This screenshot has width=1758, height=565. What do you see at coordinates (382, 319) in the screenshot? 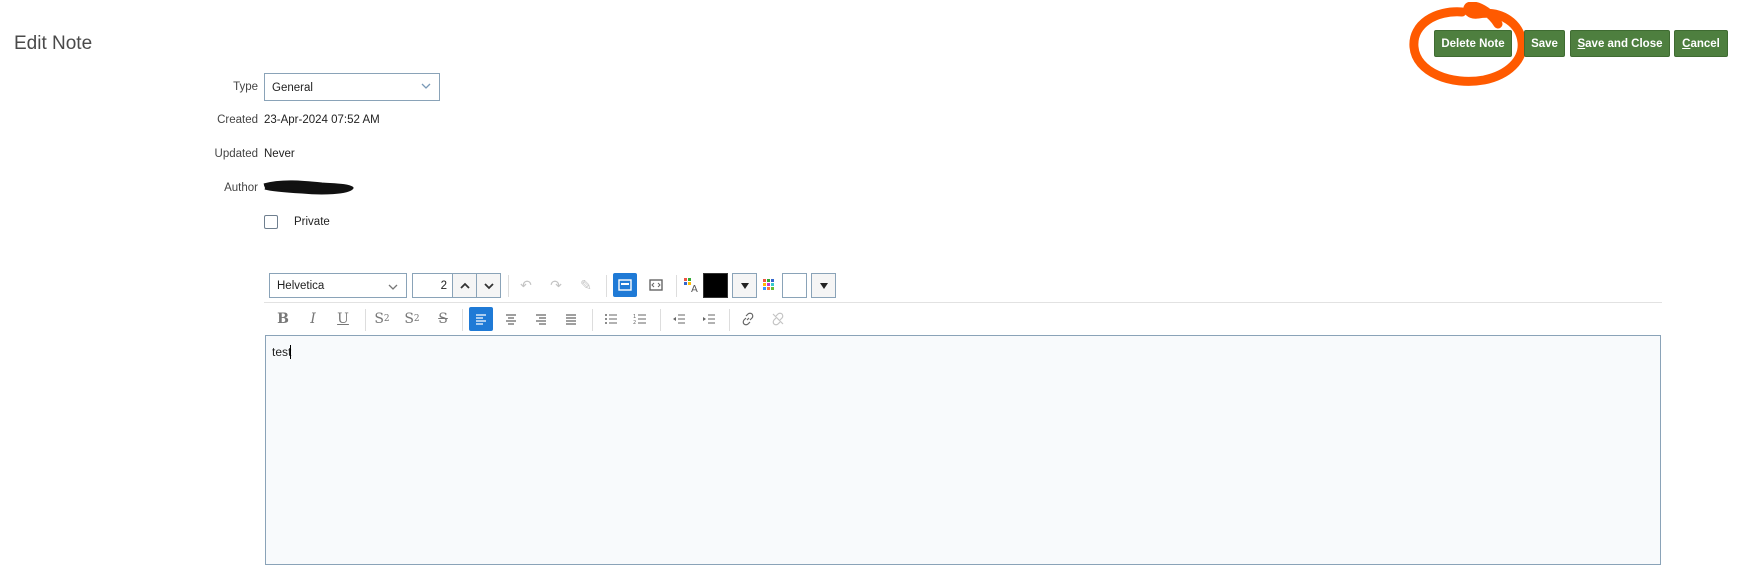
I see `subscript-icon: S2` at bounding box center [382, 319].